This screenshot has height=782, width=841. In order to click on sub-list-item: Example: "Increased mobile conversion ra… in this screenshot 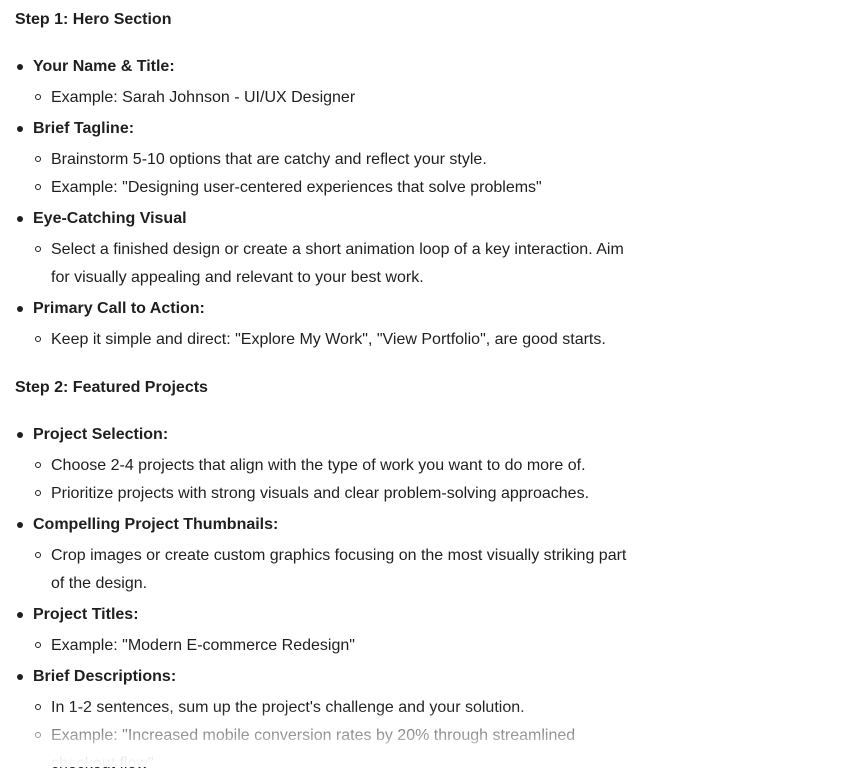, I will do `click(332, 750)`.